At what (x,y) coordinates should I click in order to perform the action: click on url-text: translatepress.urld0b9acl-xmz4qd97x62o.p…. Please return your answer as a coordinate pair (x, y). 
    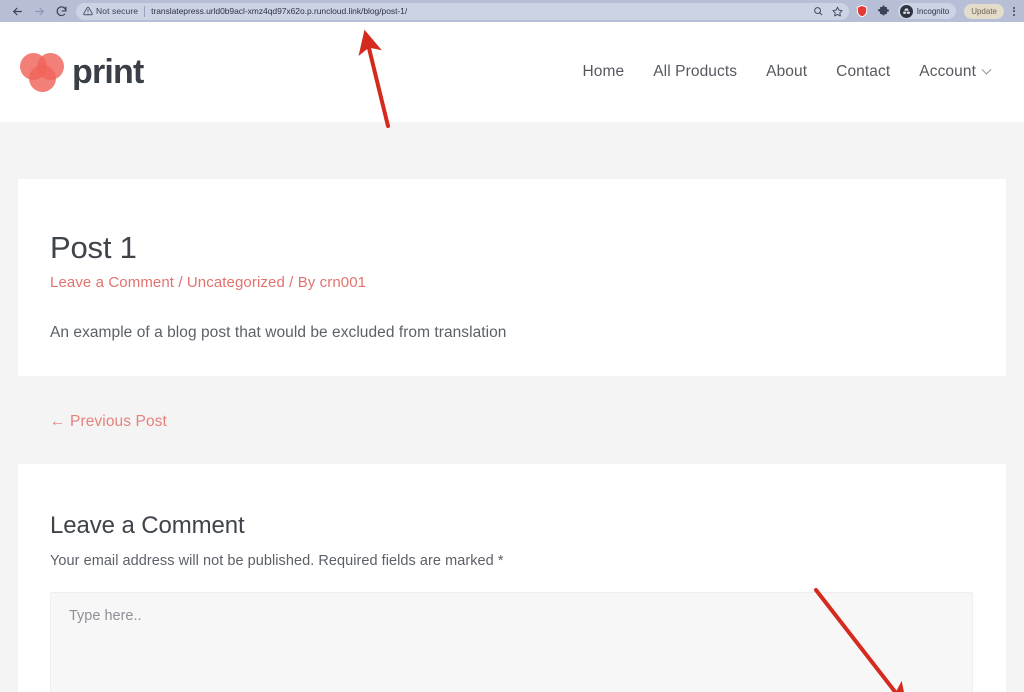
    Looking at the image, I should click on (279, 11).